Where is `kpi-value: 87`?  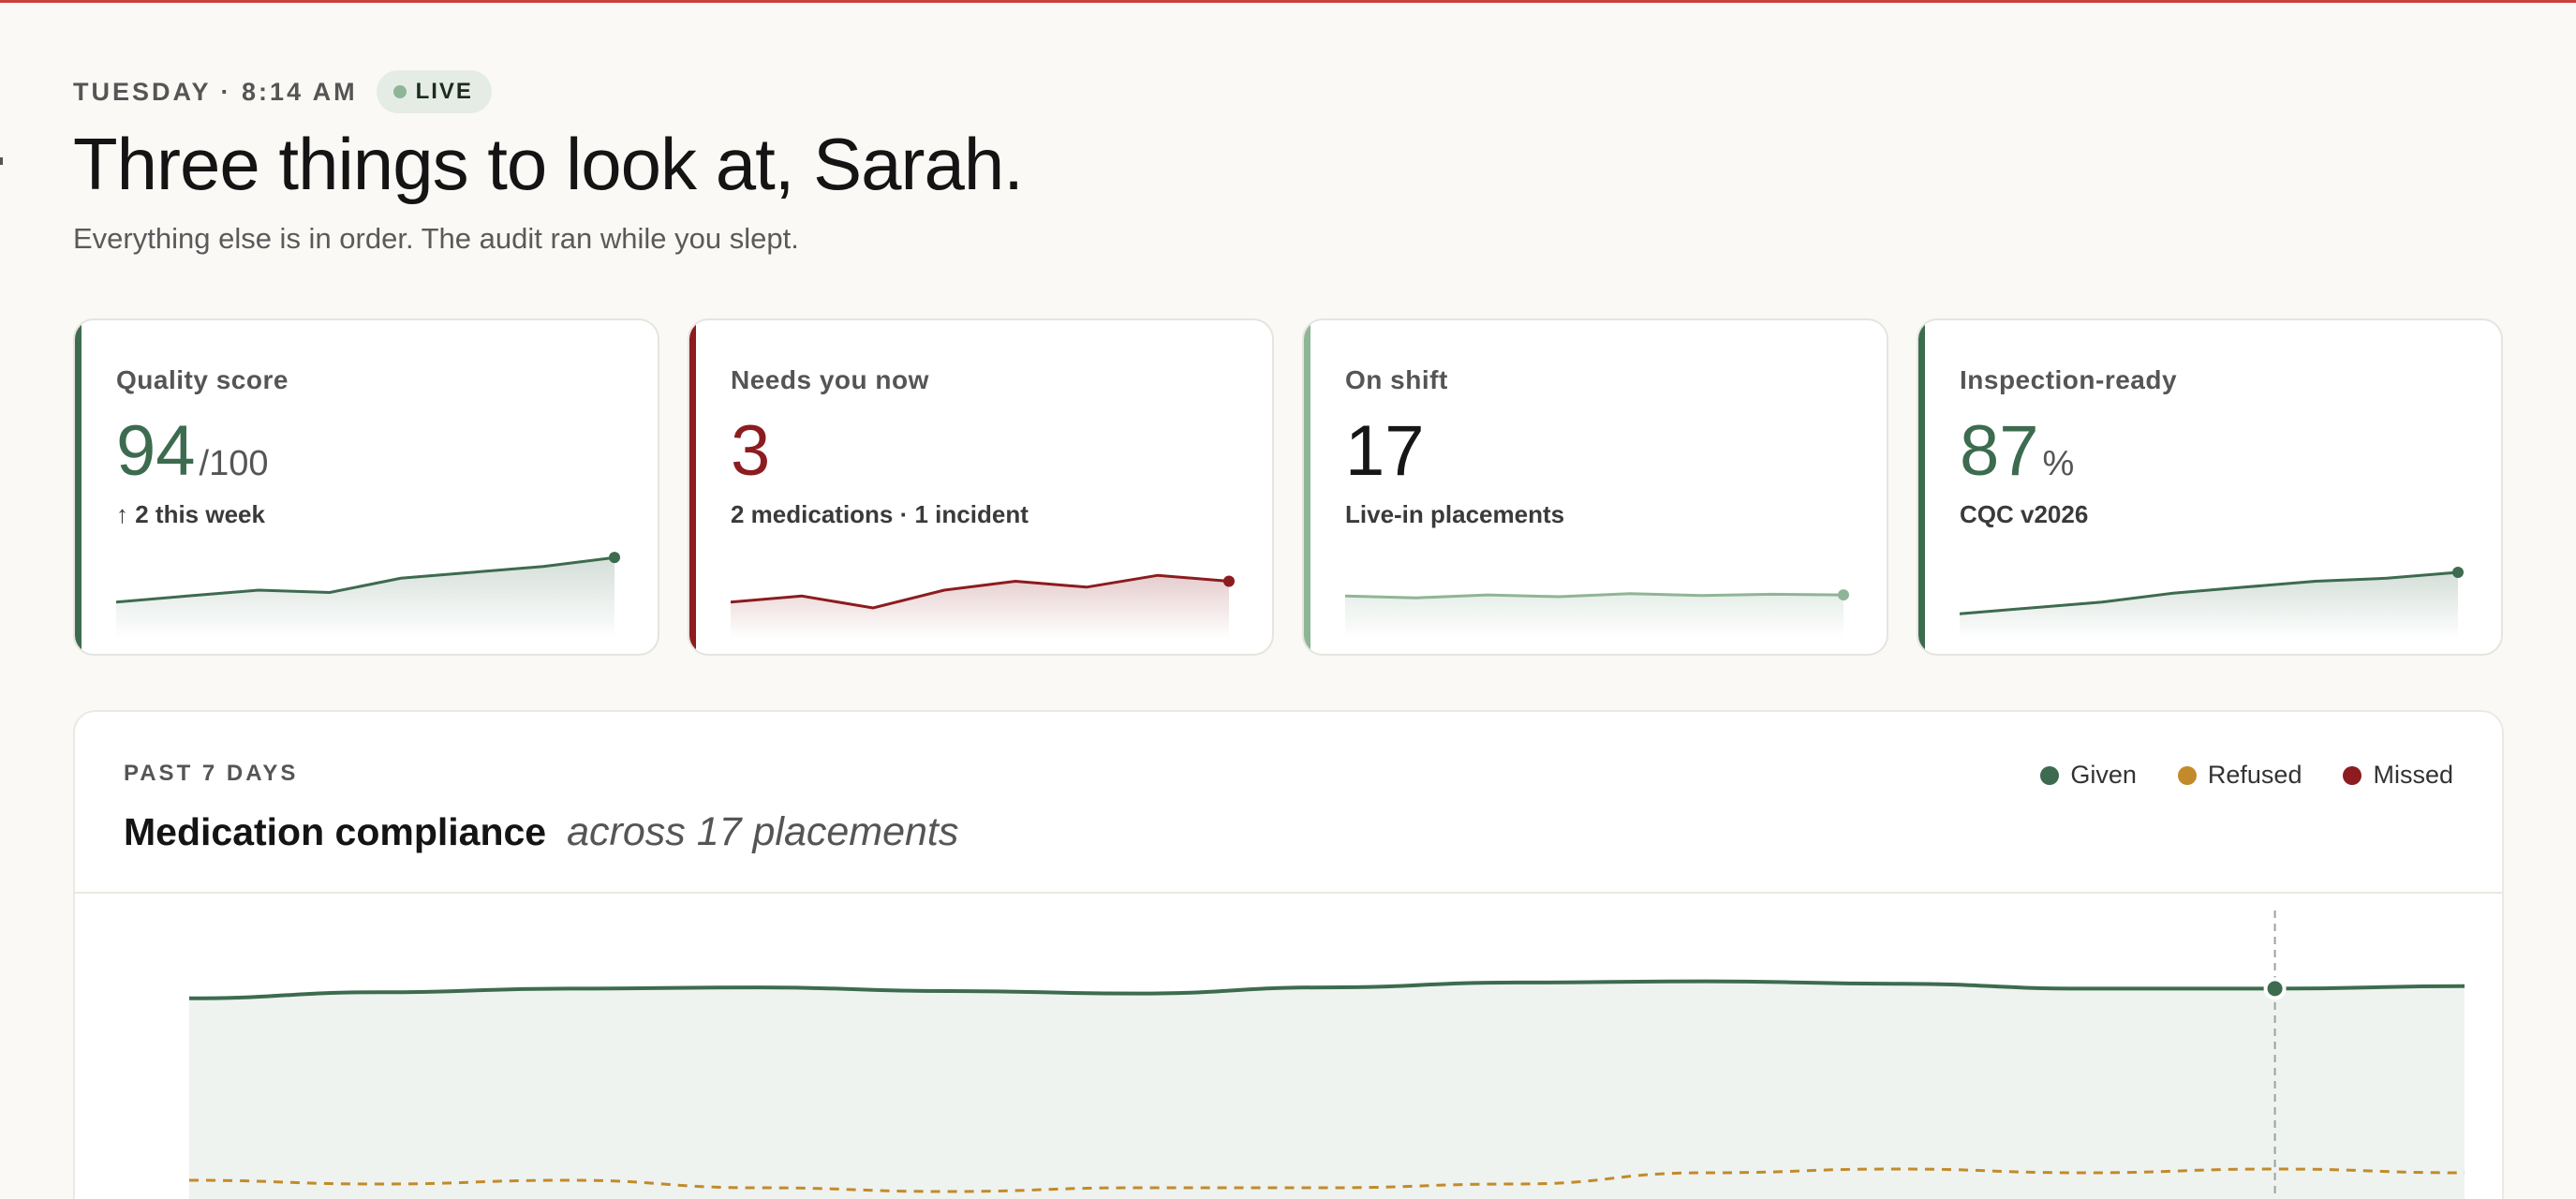
kpi-value: 87 is located at coordinates (1999, 451).